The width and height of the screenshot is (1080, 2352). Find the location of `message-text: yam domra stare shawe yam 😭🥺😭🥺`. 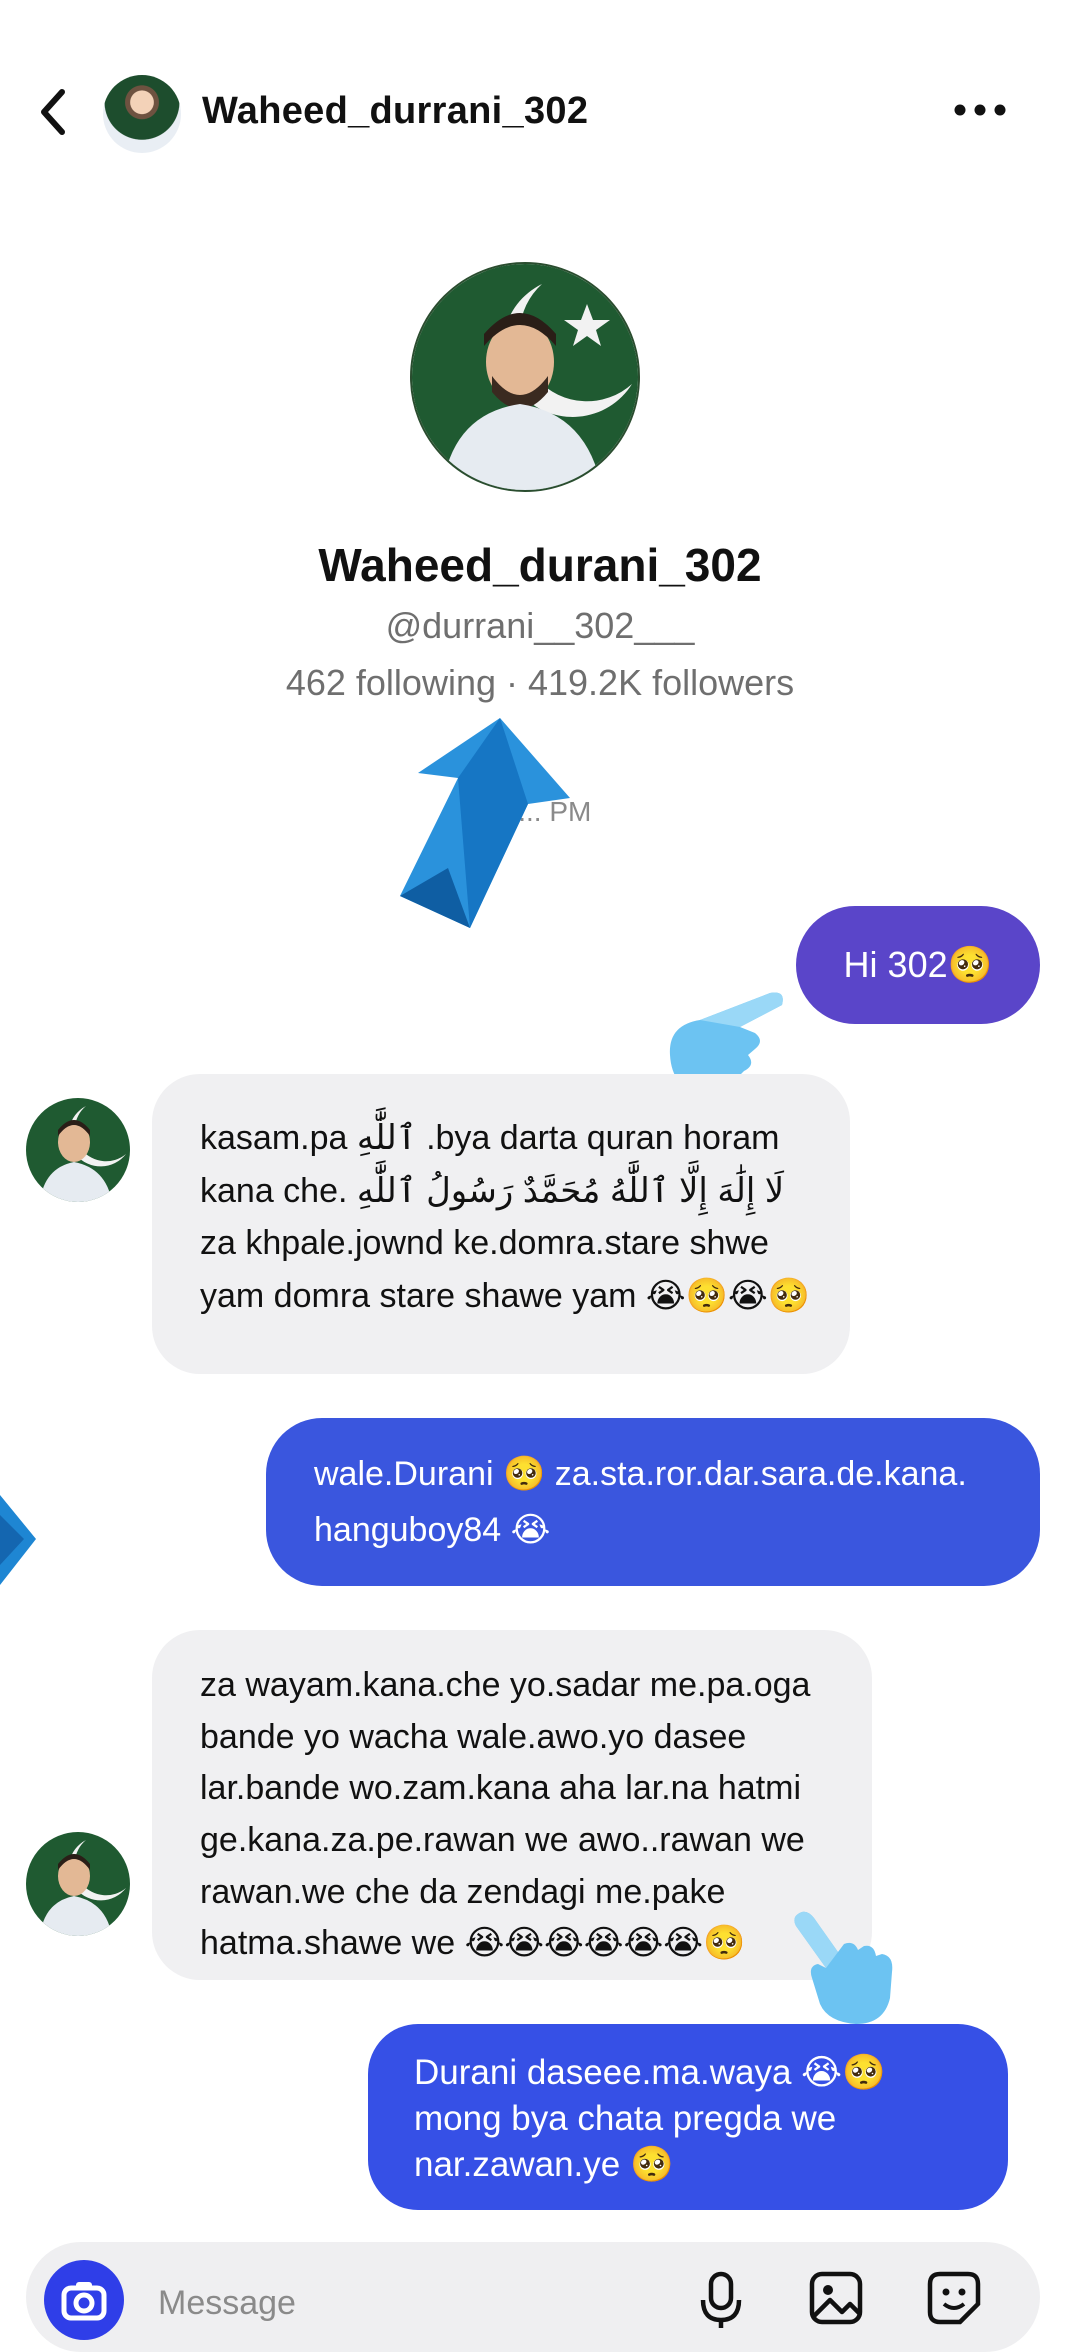

message-text: yam domra stare shawe yam 😭🥺😭🥺 is located at coordinates (505, 1296).